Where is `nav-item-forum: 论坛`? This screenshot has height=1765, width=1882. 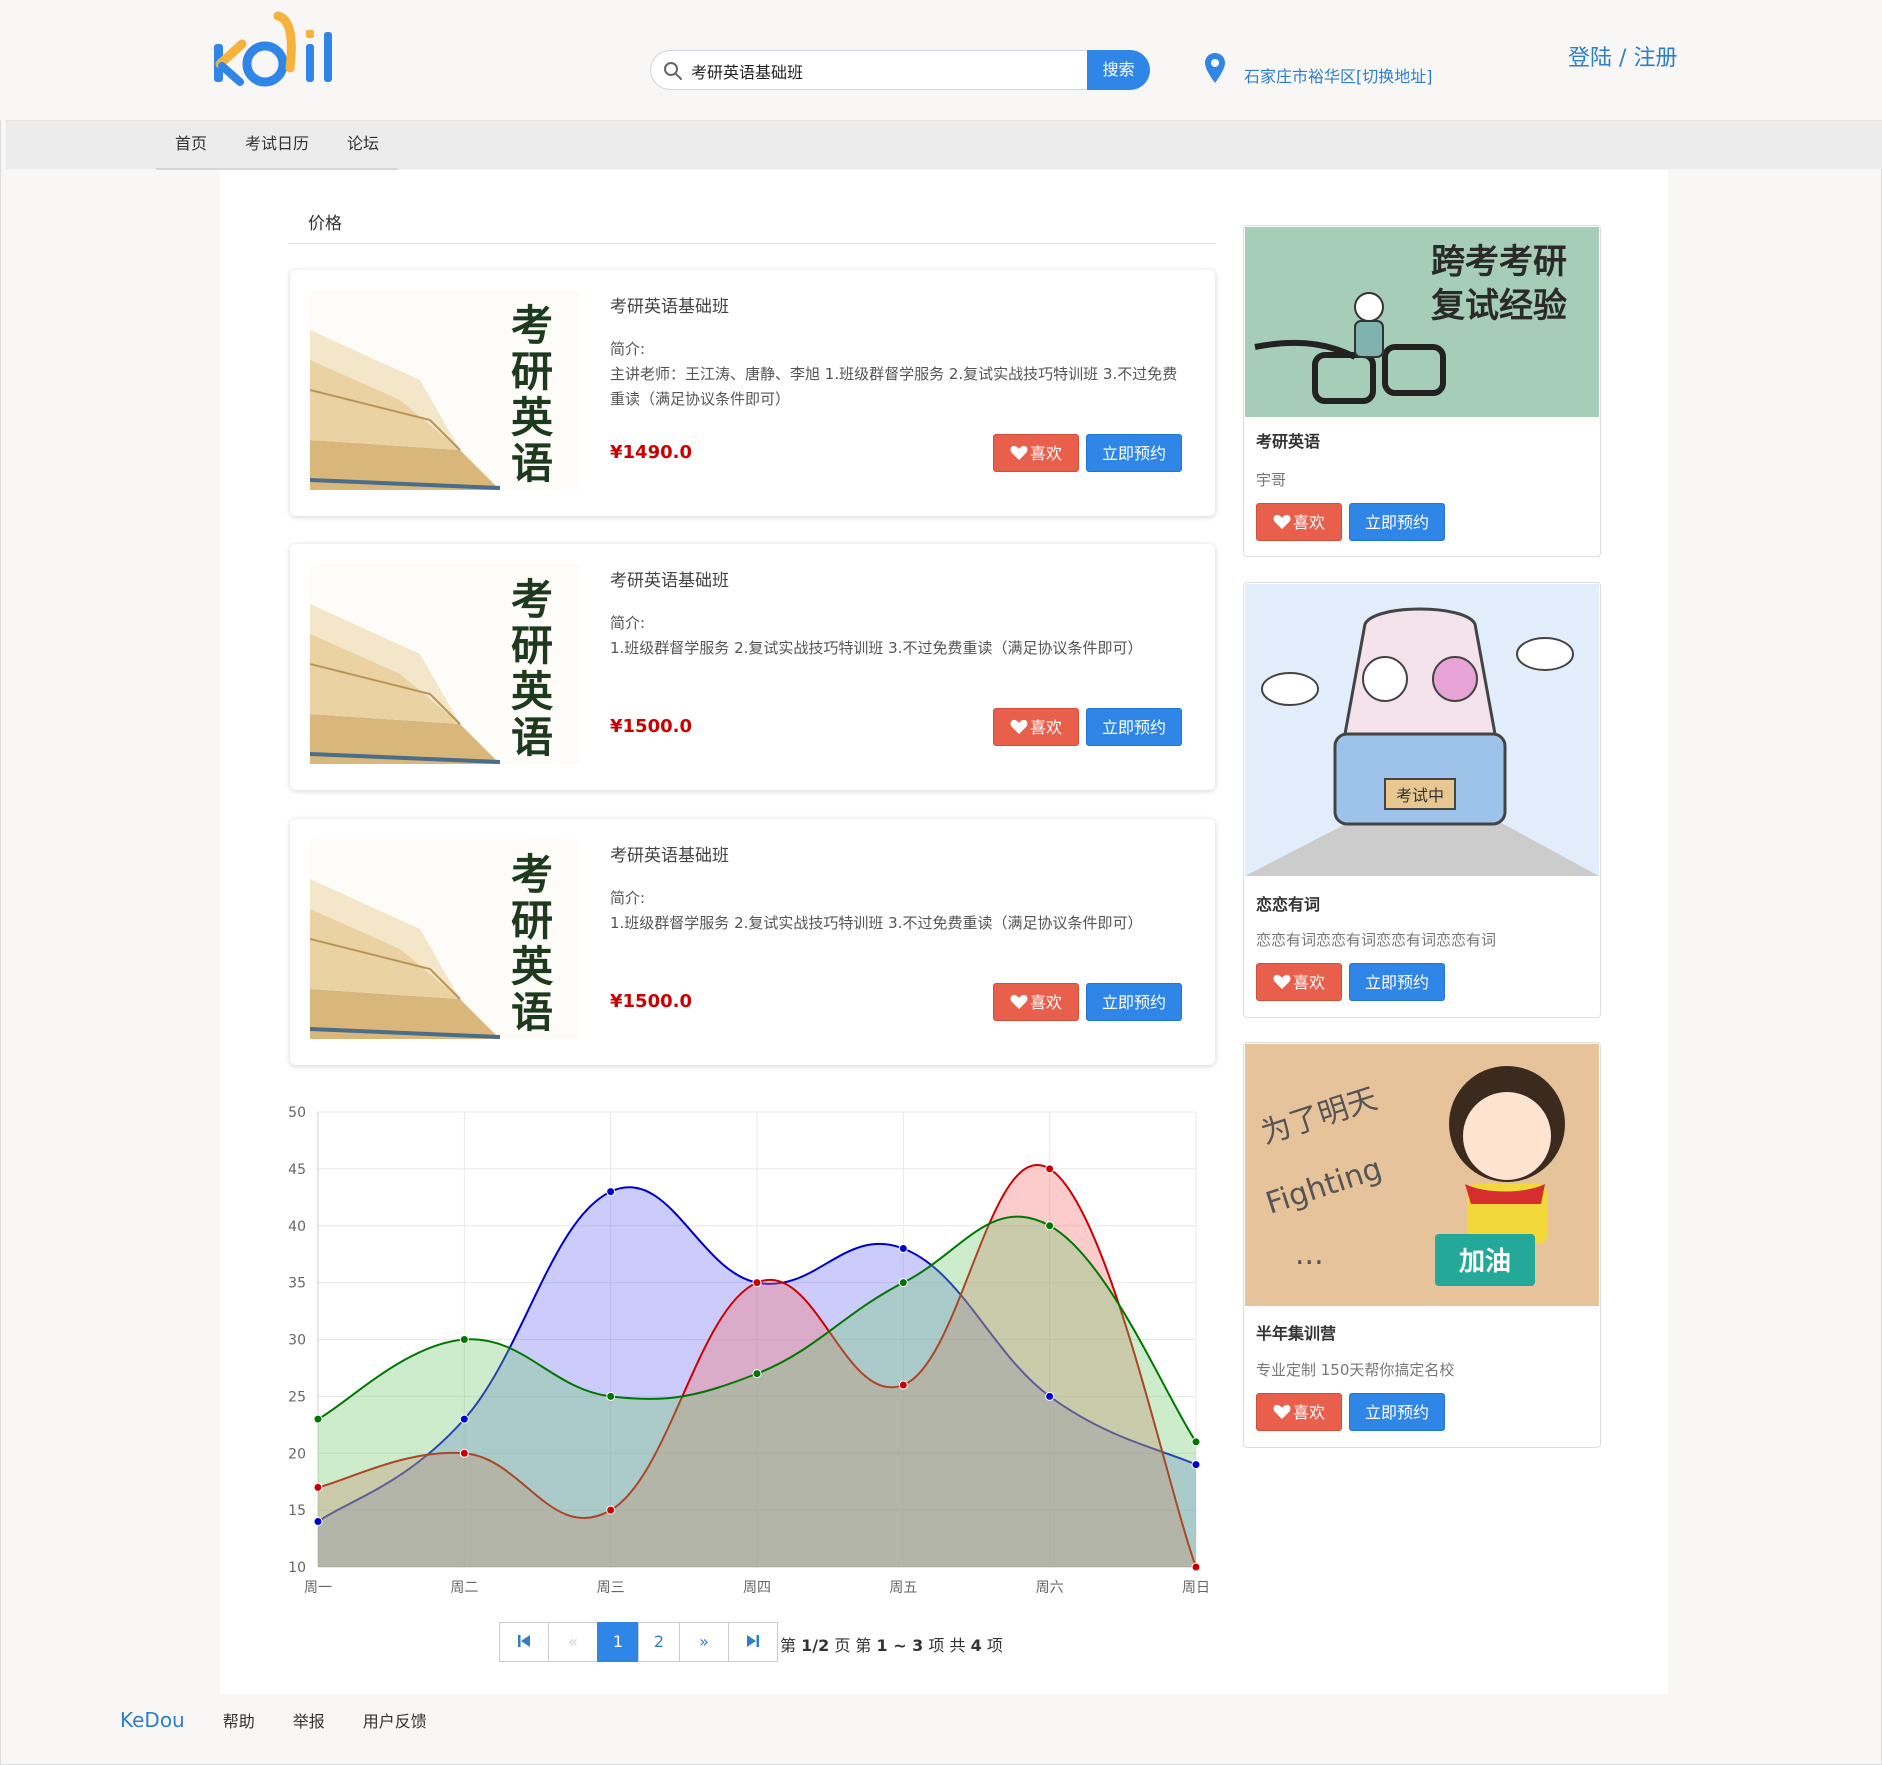 nav-item-forum: 论坛 is located at coordinates (363, 144).